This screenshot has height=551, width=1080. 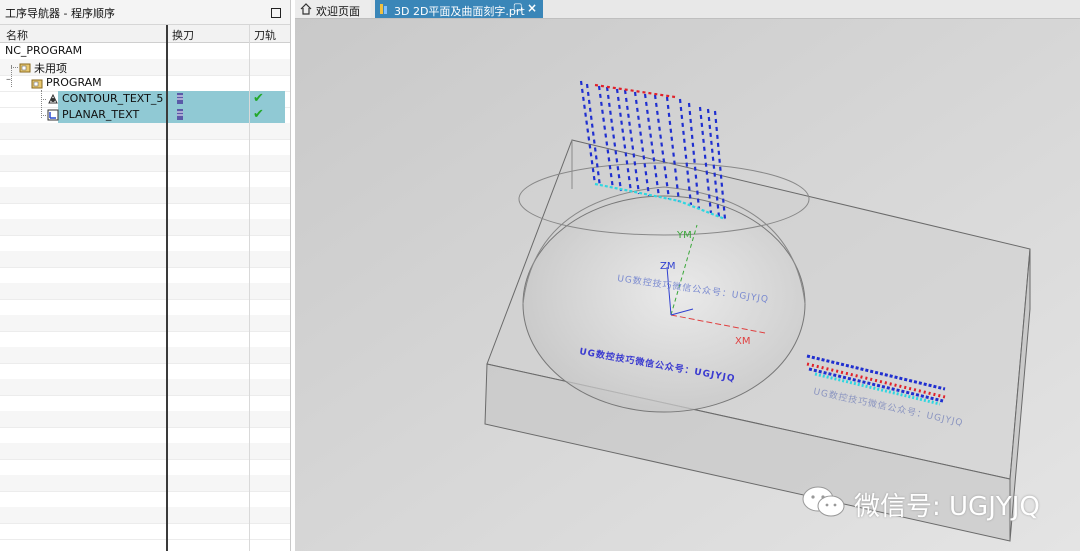 What do you see at coordinates (53, 98) in the screenshot?
I see `contour-operation-icon` at bounding box center [53, 98].